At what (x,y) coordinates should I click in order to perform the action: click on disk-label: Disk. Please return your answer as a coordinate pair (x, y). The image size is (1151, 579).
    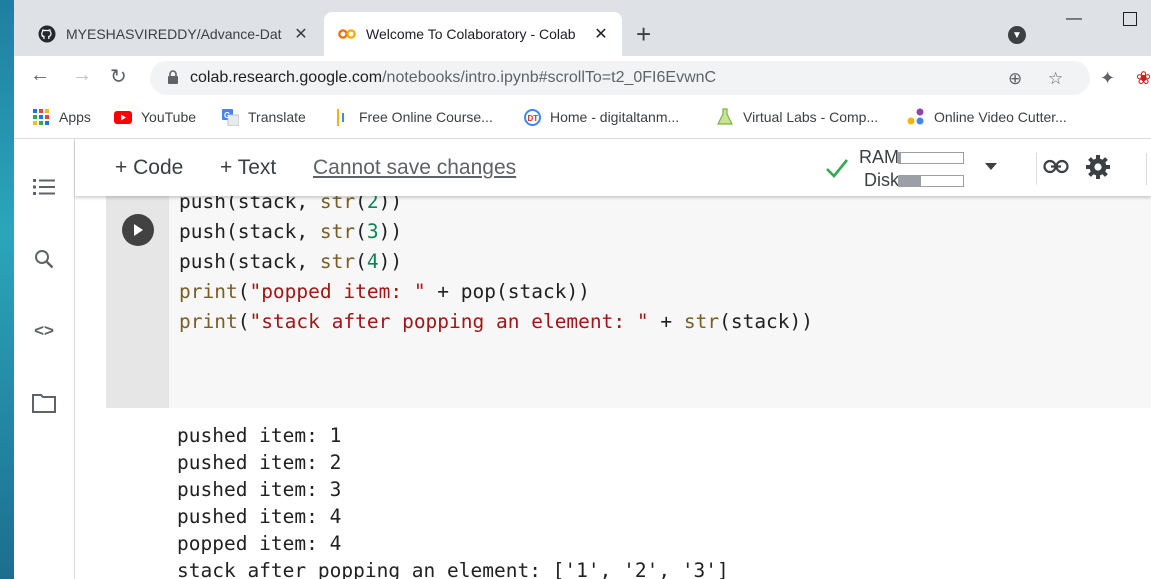
    Looking at the image, I should click on (881, 180).